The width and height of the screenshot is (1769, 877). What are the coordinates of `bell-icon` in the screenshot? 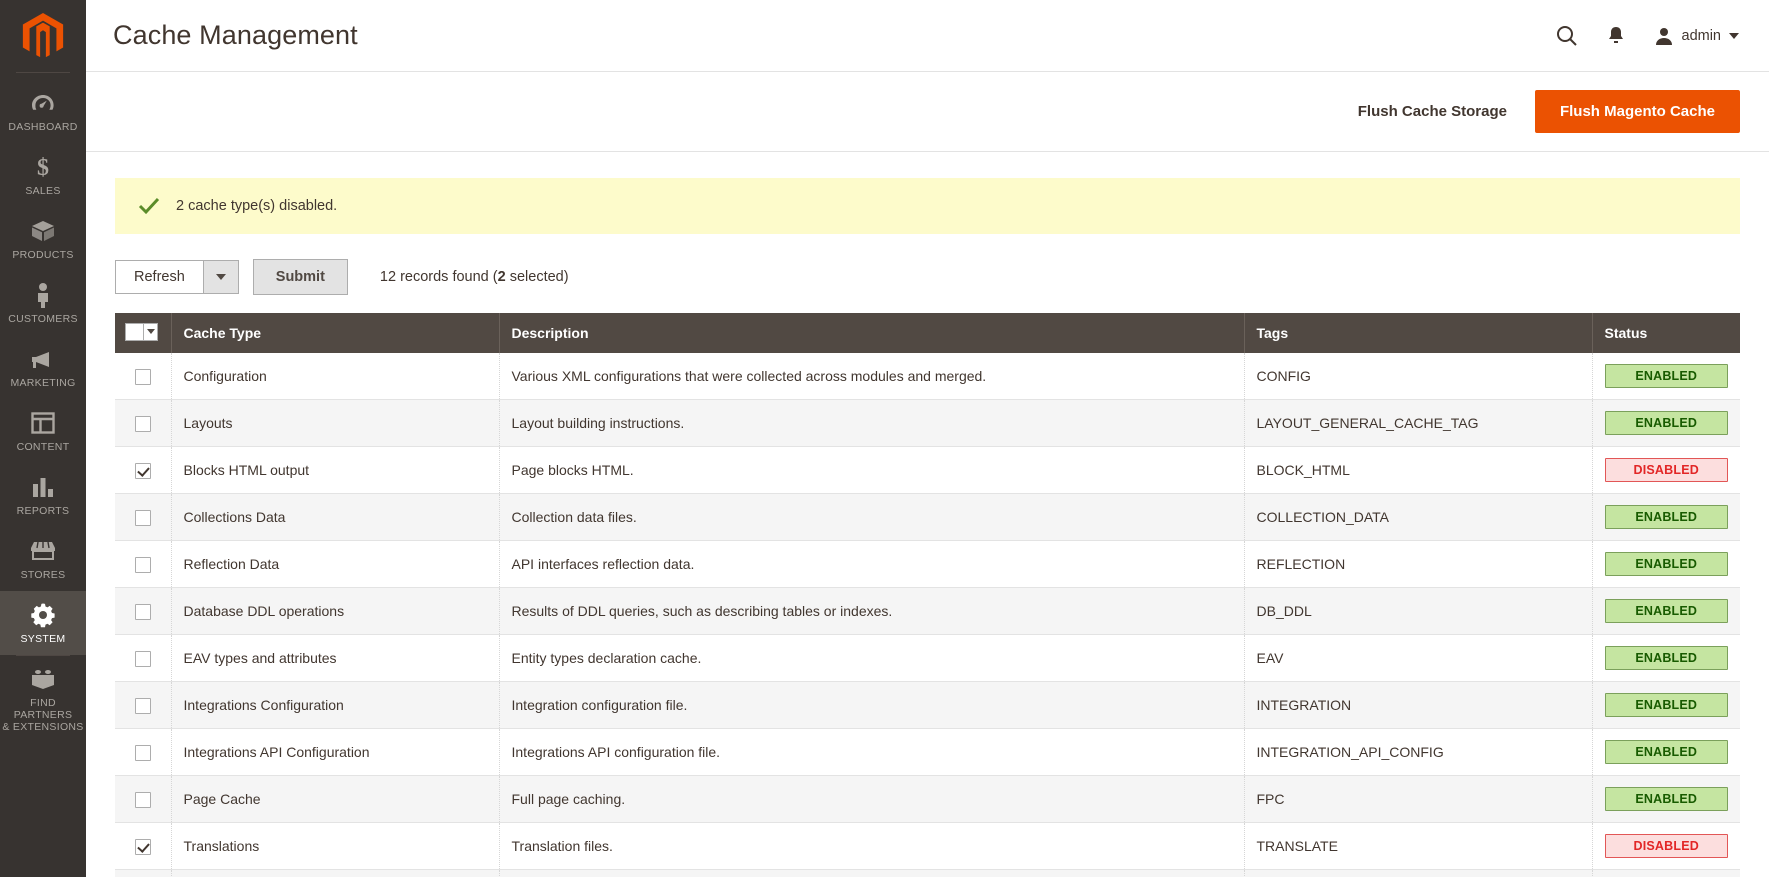 It's located at (1616, 36).